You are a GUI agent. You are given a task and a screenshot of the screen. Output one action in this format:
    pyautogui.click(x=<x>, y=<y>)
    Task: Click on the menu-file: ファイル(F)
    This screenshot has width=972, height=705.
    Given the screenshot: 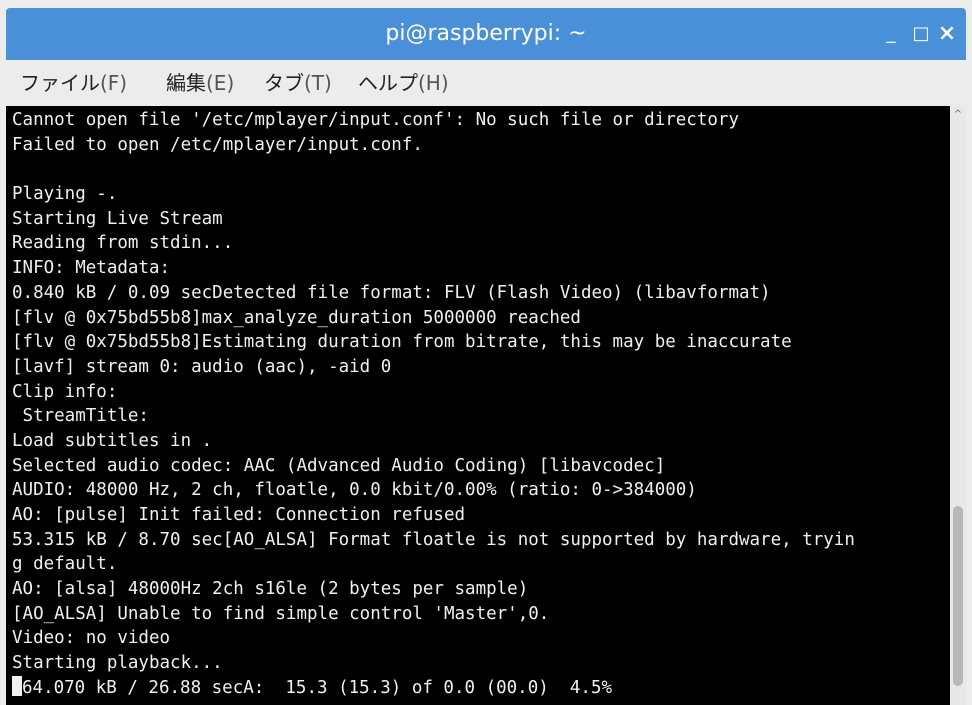 What is the action you would take?
    pyautogui.click(x=73, y=83)
    